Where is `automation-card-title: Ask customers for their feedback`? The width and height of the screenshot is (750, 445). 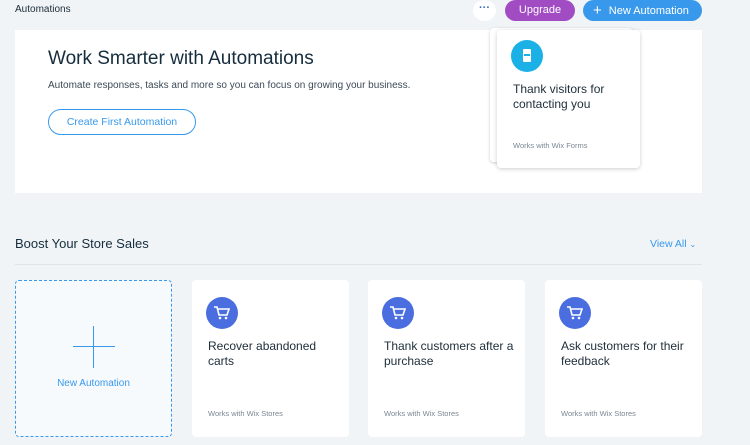
automation-card-title: Ask customers for their feedback is located at coordinates (622, 353).